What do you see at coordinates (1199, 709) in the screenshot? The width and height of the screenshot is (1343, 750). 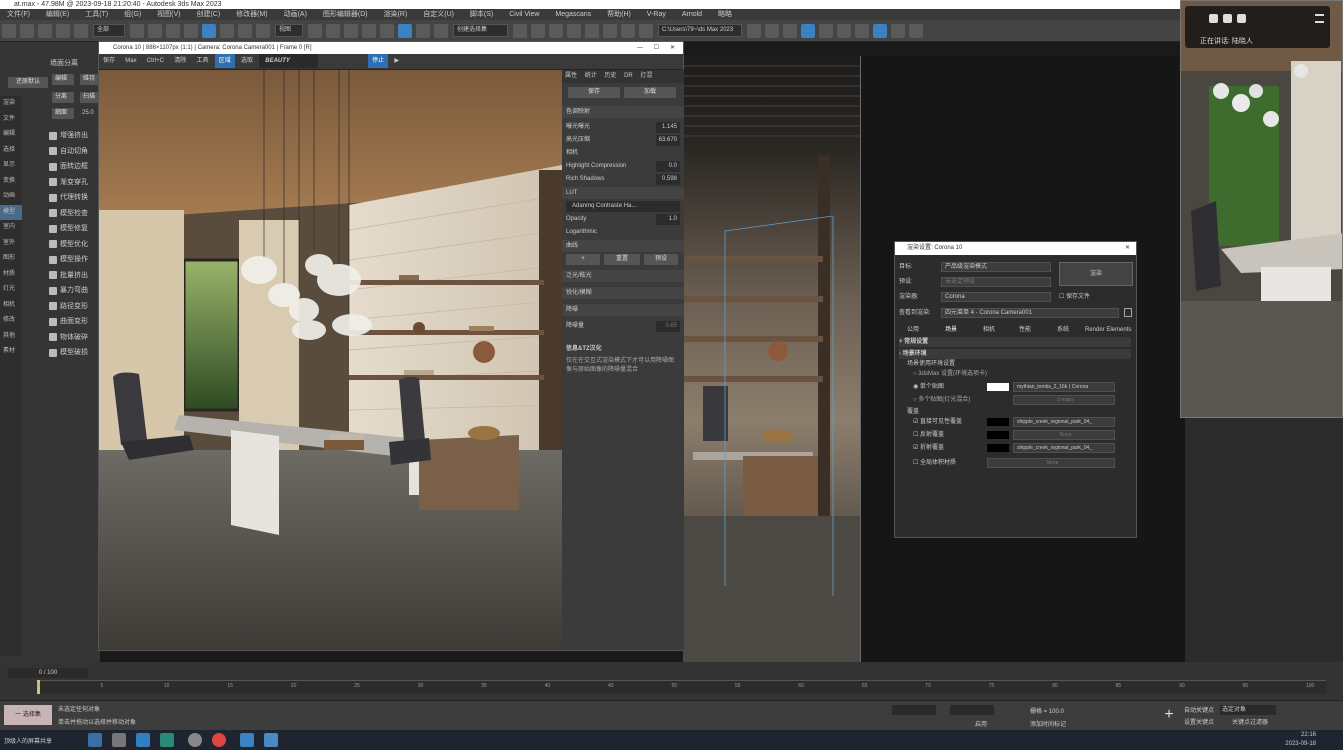 I see `auto-key-button: 自动关键点` at bounding box center [1199, 709].